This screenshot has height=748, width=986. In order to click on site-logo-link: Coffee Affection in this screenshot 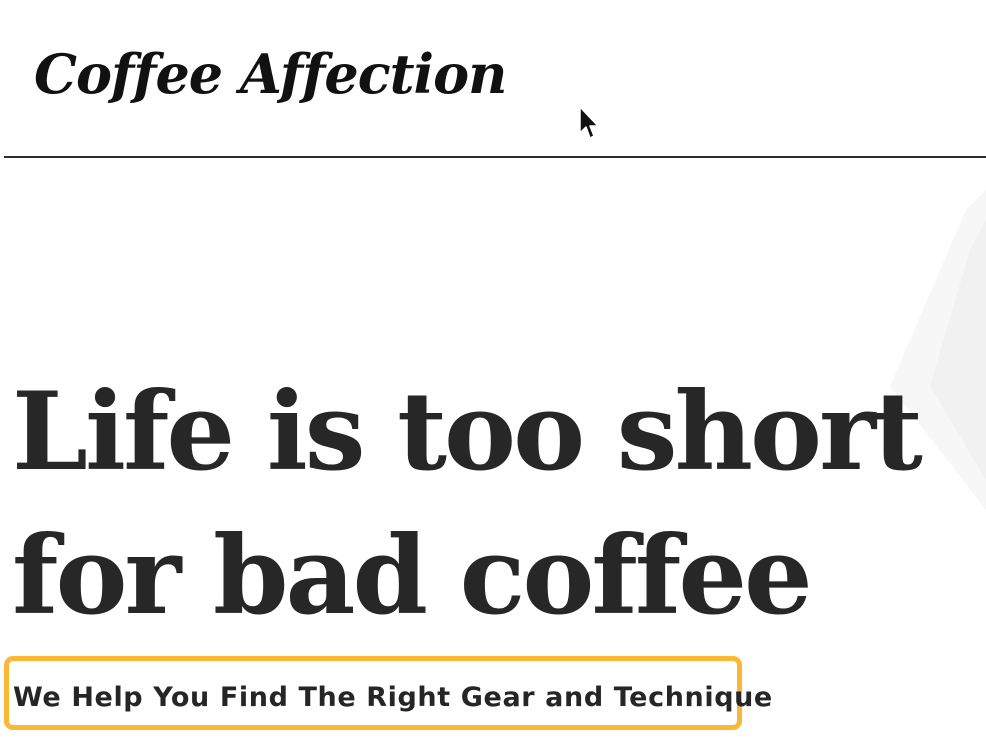, I will do `click(268, 70)`.